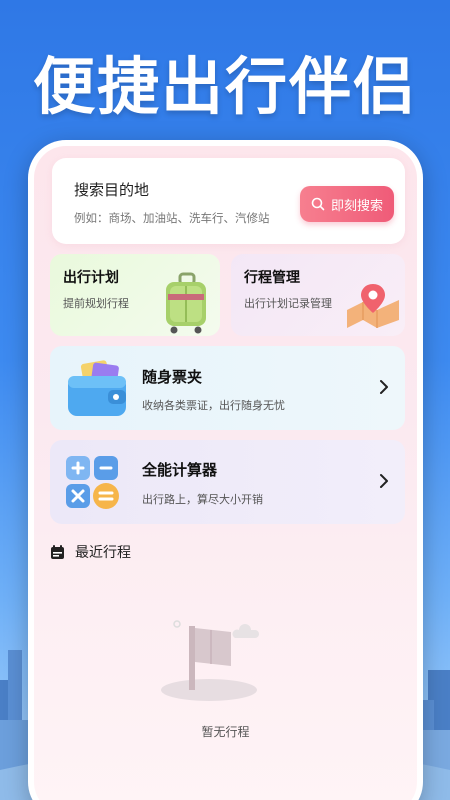 This screenshot has width=450, height=800. What do you see at coordinates (172, 377) in the screenshot?
I see `ticket-title: 随身票夹` at bounding box center [172, 377].